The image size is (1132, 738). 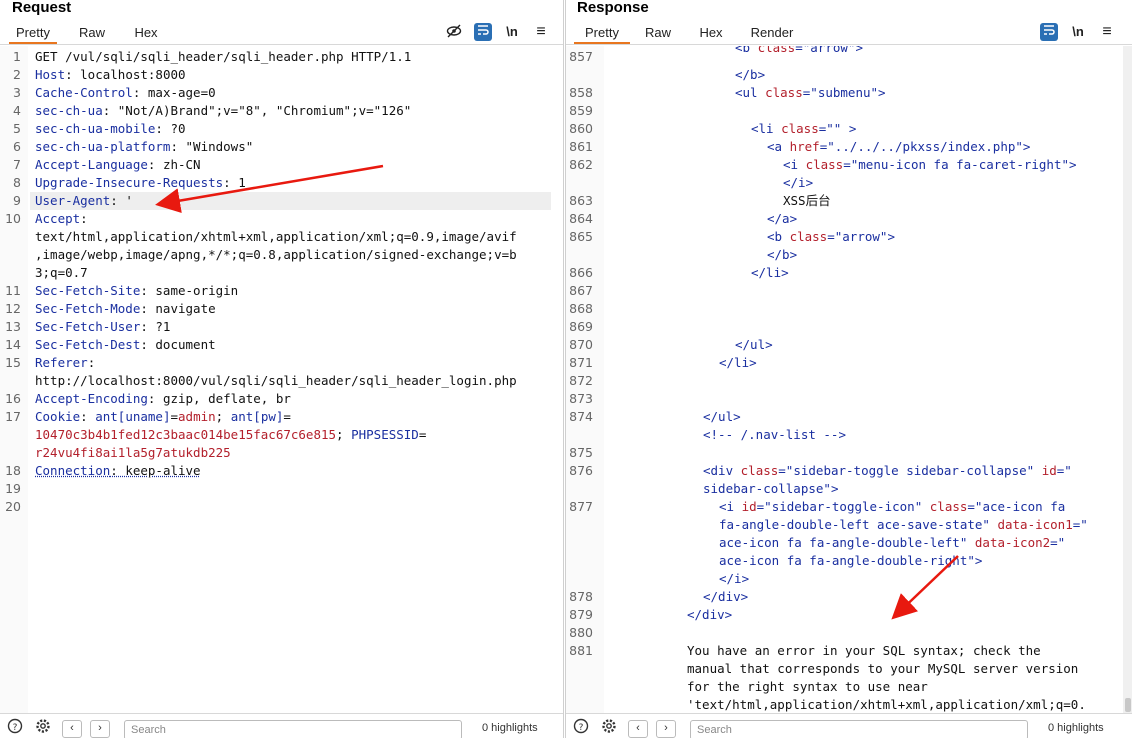 I want to click on code-token: sec-ch-ua-mobile, so click(x=95, y=128).